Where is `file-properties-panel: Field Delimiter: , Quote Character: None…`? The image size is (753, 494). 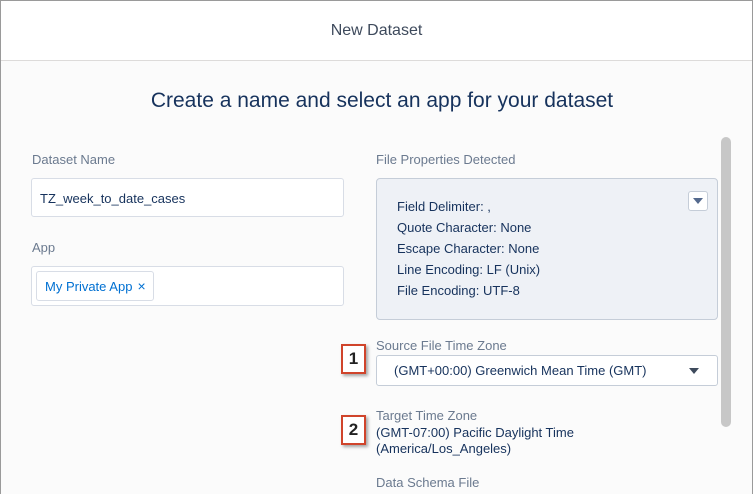 file-properties-panel: Field Delimiter: , Quote Character: None… is located at coordinates (547, 249).